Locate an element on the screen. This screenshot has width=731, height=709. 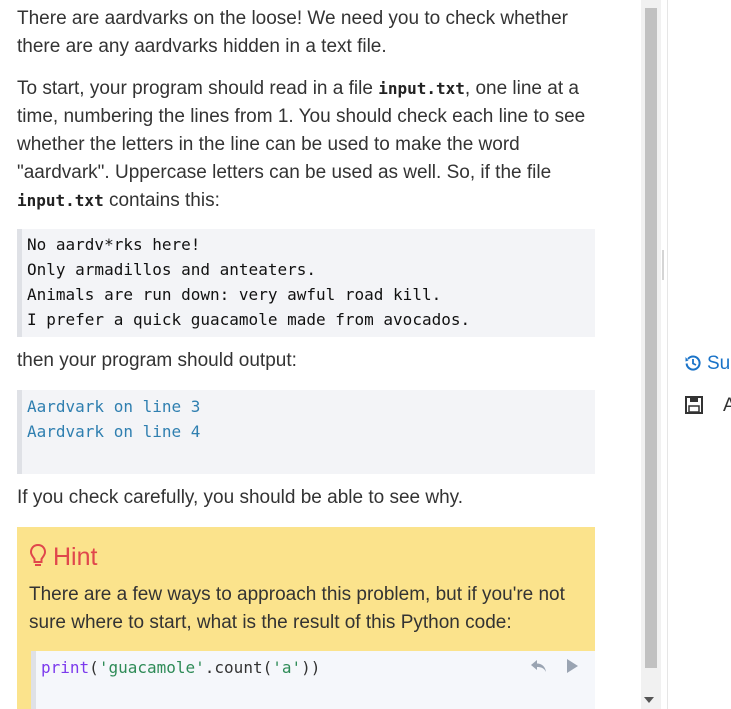
run-icon is located at coordinates (572, 666).